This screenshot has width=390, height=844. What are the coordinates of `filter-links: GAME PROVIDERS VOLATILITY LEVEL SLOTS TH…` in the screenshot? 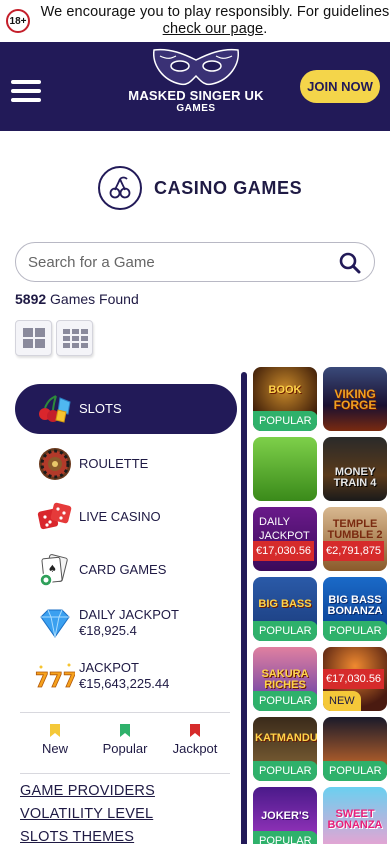 It's located at (87, 812).